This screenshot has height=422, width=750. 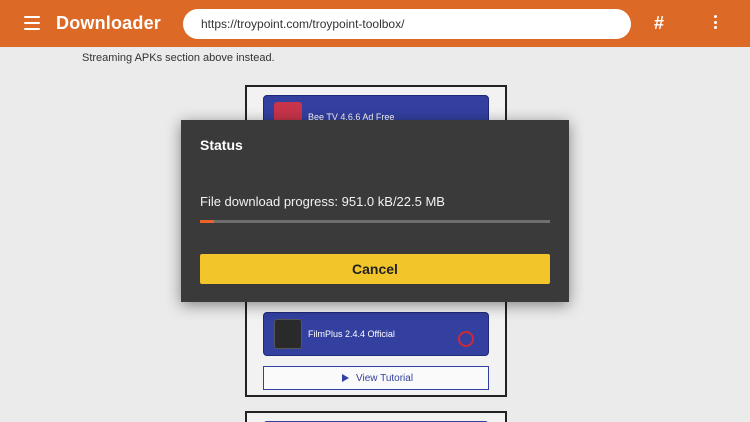 I want to click on apk-card-filmplus: FilmPlus 2.4.4 Official, so click(x=376, y=334).